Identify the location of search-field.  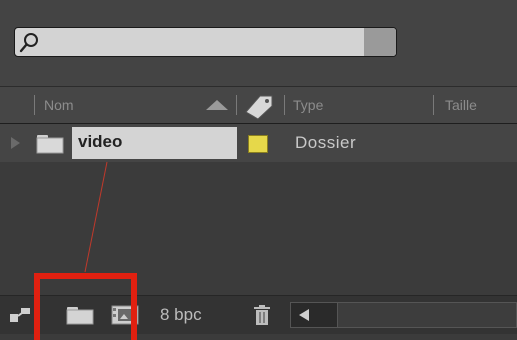
(205, 42).